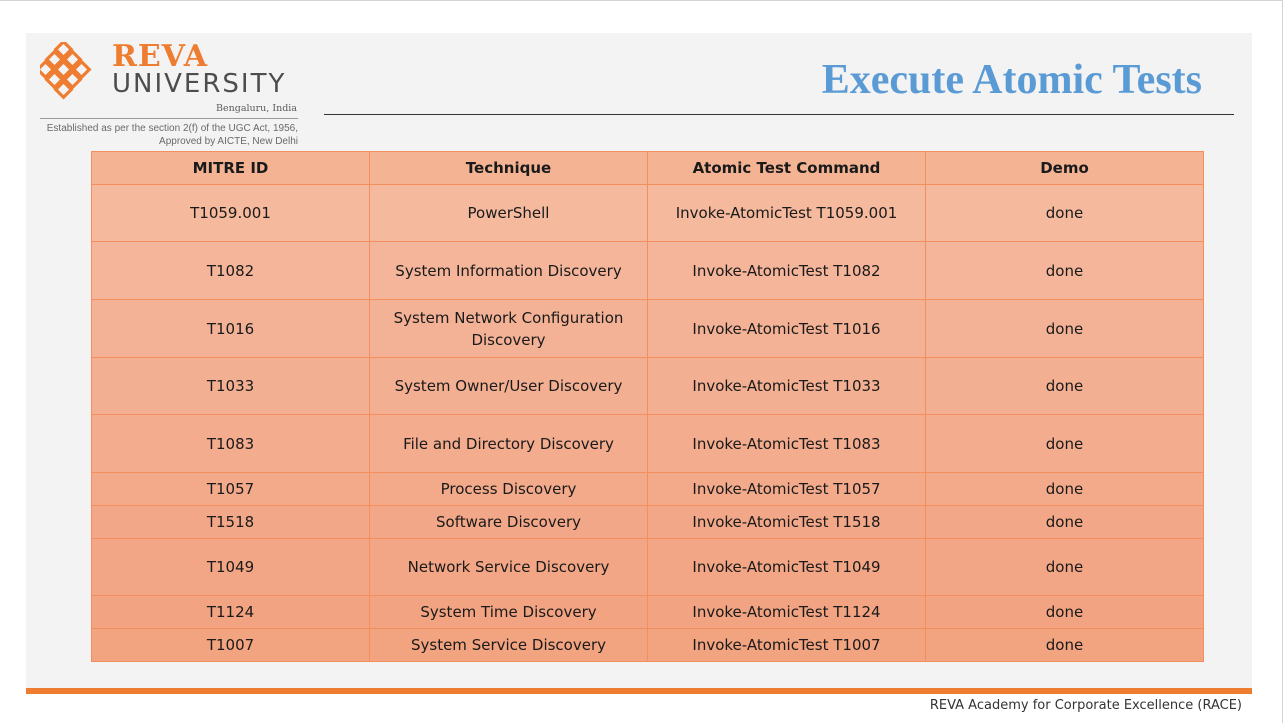 The image size is (1284, 724). I want to click on column-header-command: Atomic Test Command, so click(786, 168).